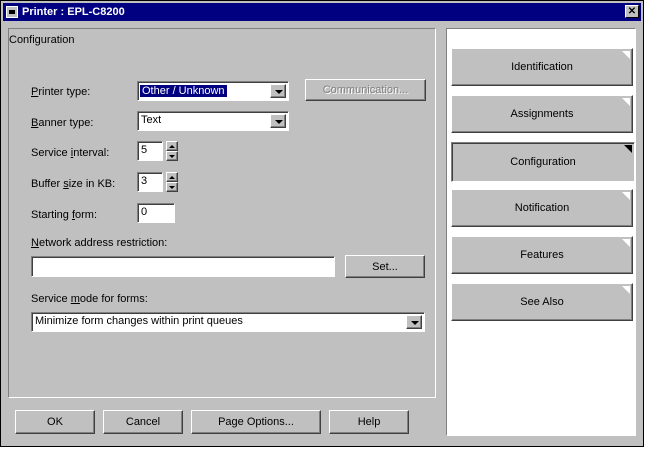 The image size is (646, 449). Describe the element at coordinates (73, 12) in the screenshot. I see `window-title: Printer : EPL-C8200` at that location.